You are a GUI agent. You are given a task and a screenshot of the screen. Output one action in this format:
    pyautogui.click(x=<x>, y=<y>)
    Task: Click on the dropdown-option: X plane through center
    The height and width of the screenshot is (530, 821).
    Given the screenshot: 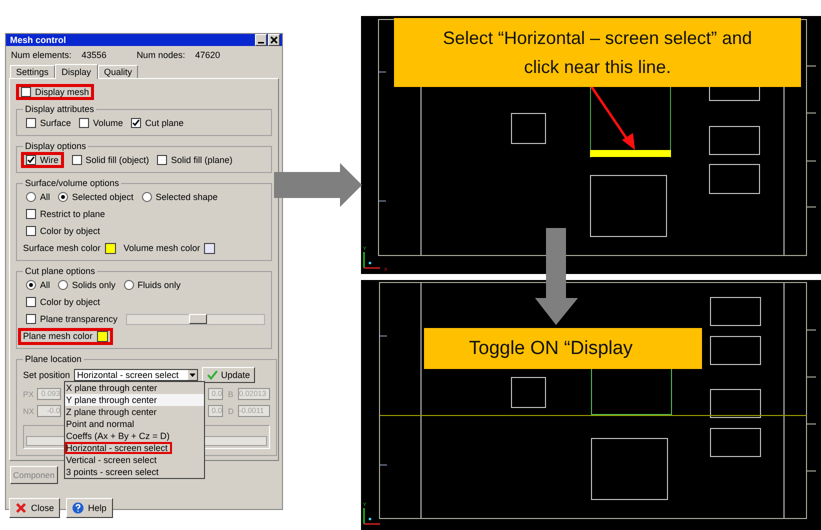 What is the action you would take?
    pyautogui.click(x=134, y=388)
    